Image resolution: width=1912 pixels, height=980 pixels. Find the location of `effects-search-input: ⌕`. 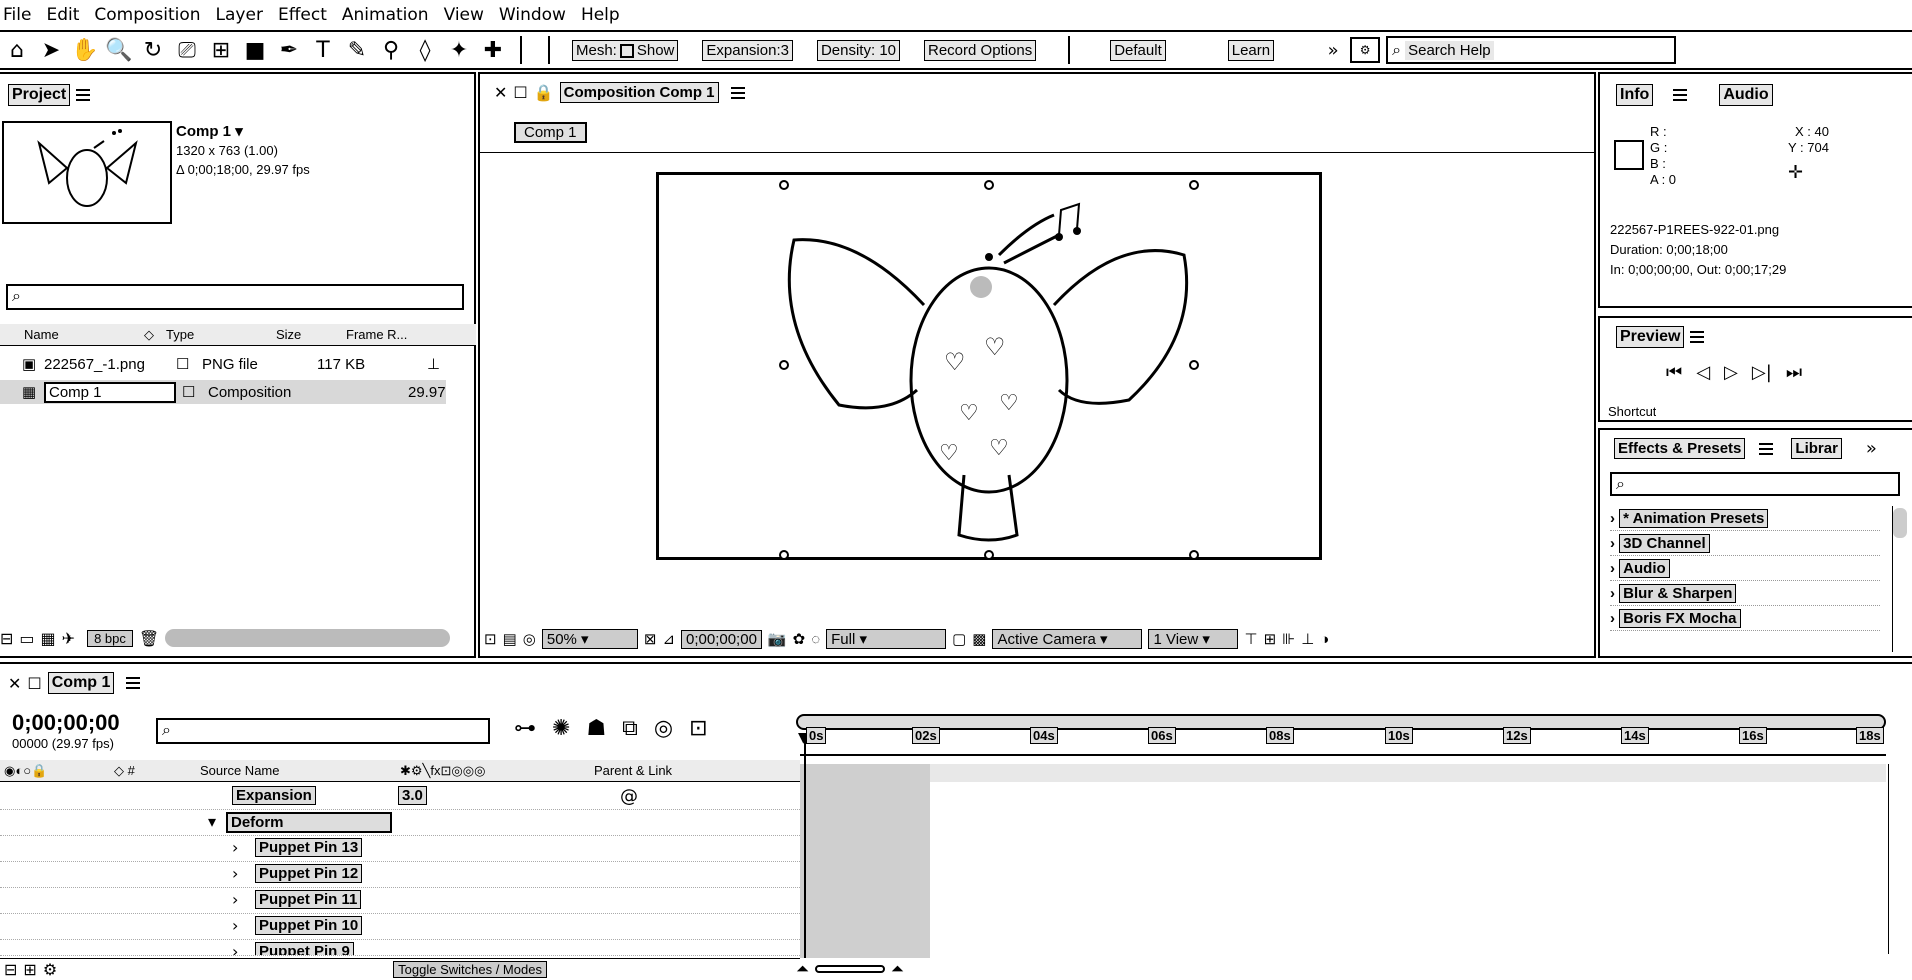

effects-search-input: ⌕ is located at coordinates (1755, 484).